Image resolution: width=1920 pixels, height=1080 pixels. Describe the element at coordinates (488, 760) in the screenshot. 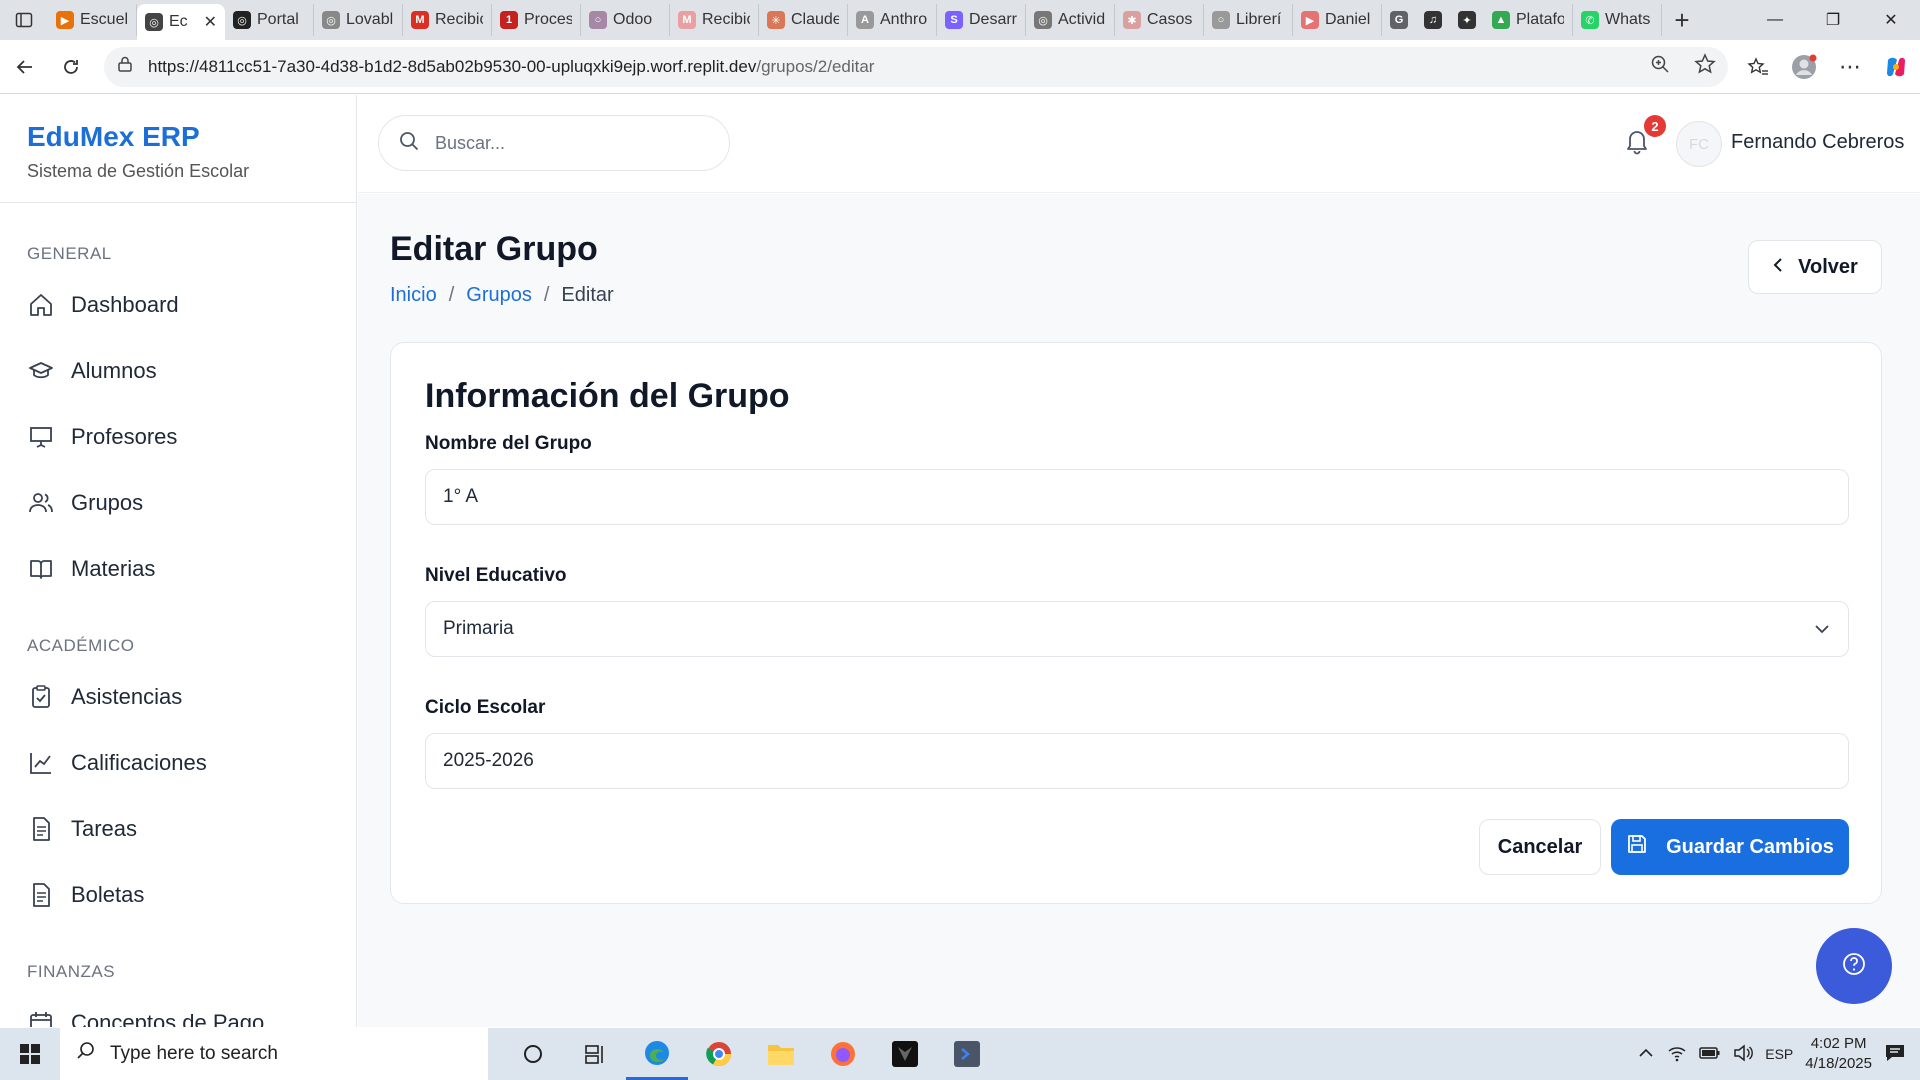

I see `school-cycle-value: 2025-2026` at that location.